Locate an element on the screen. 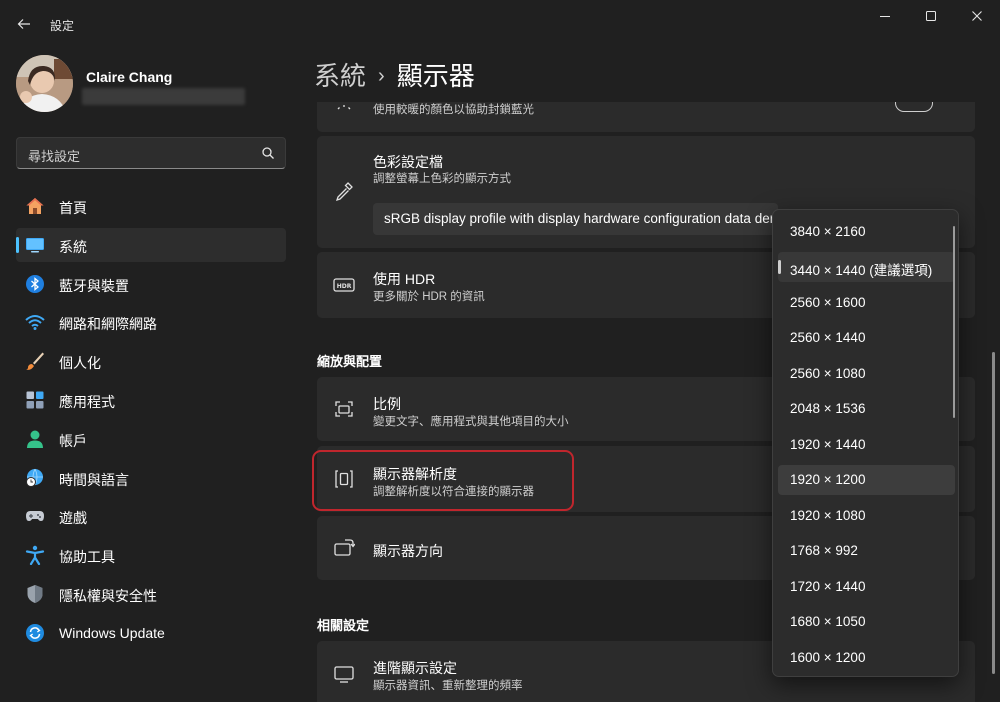 This screenshot has width=1000, height=702. sidebar-item-label: 協助工具 is located at coordinates (87, 557).